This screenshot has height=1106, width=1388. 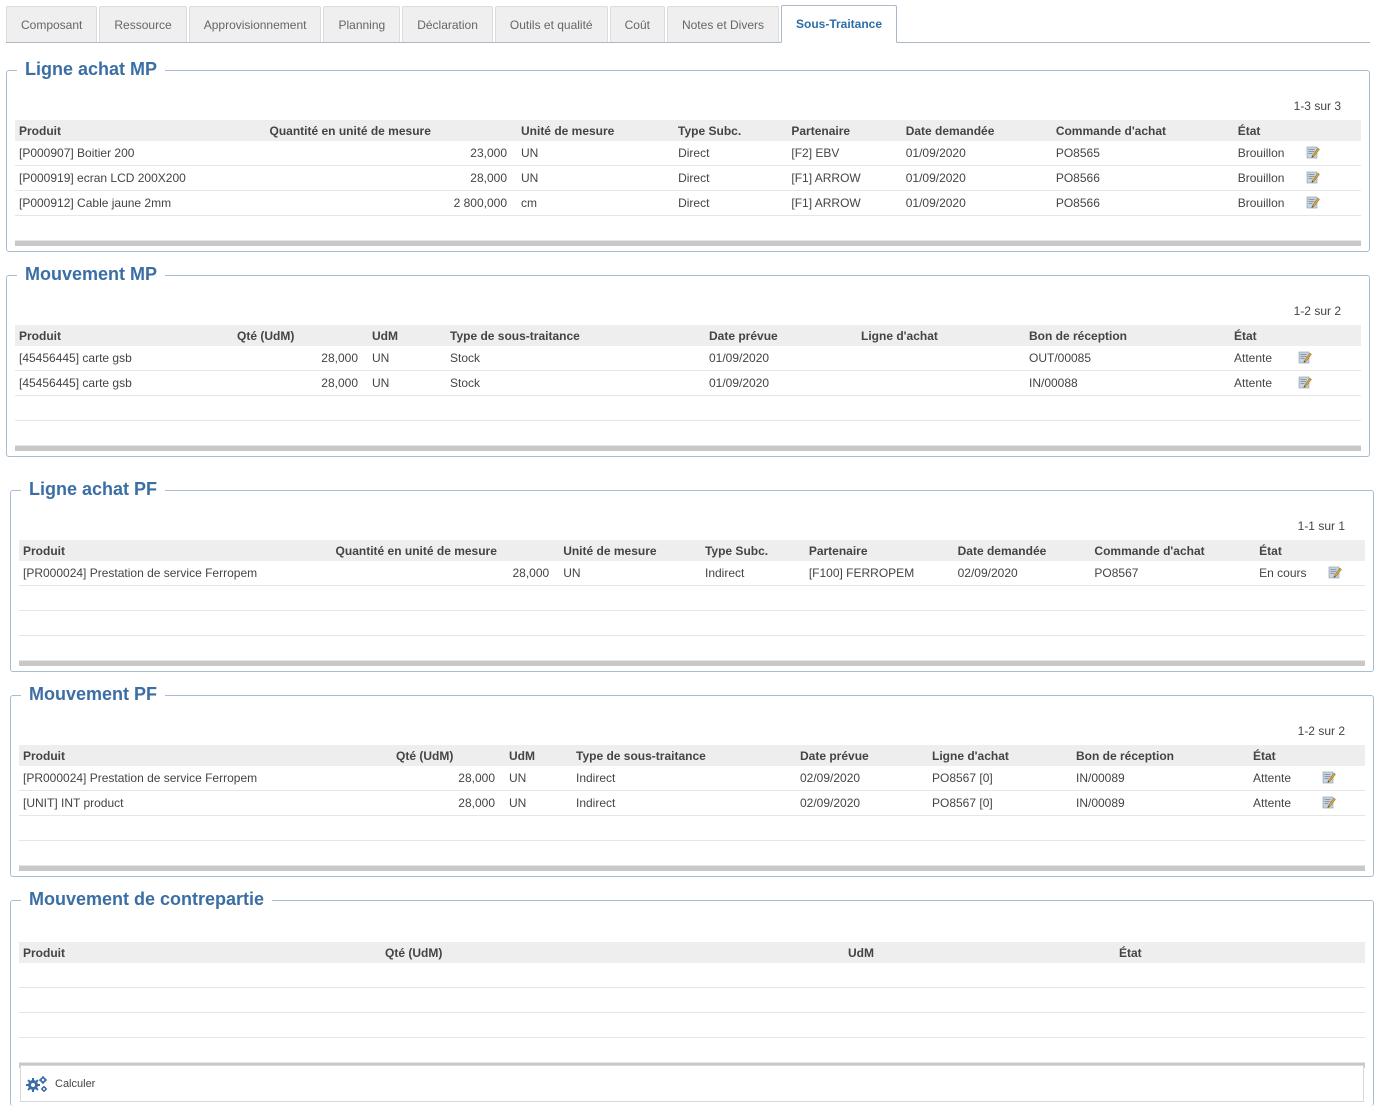 I want to click on tab-declaration: Déclaration, so click(x=447, y=24).